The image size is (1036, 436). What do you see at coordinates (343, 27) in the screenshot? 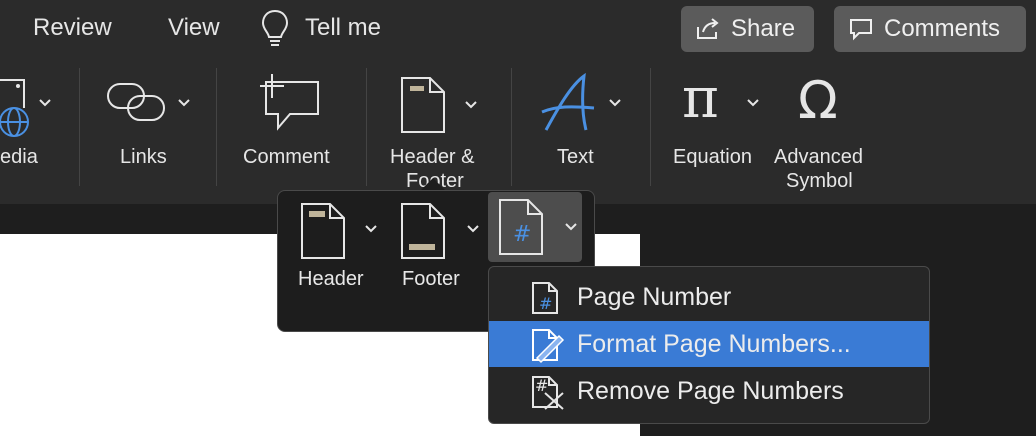
I see `tell-me-label: Tell me` at bounding box center [343, 27].